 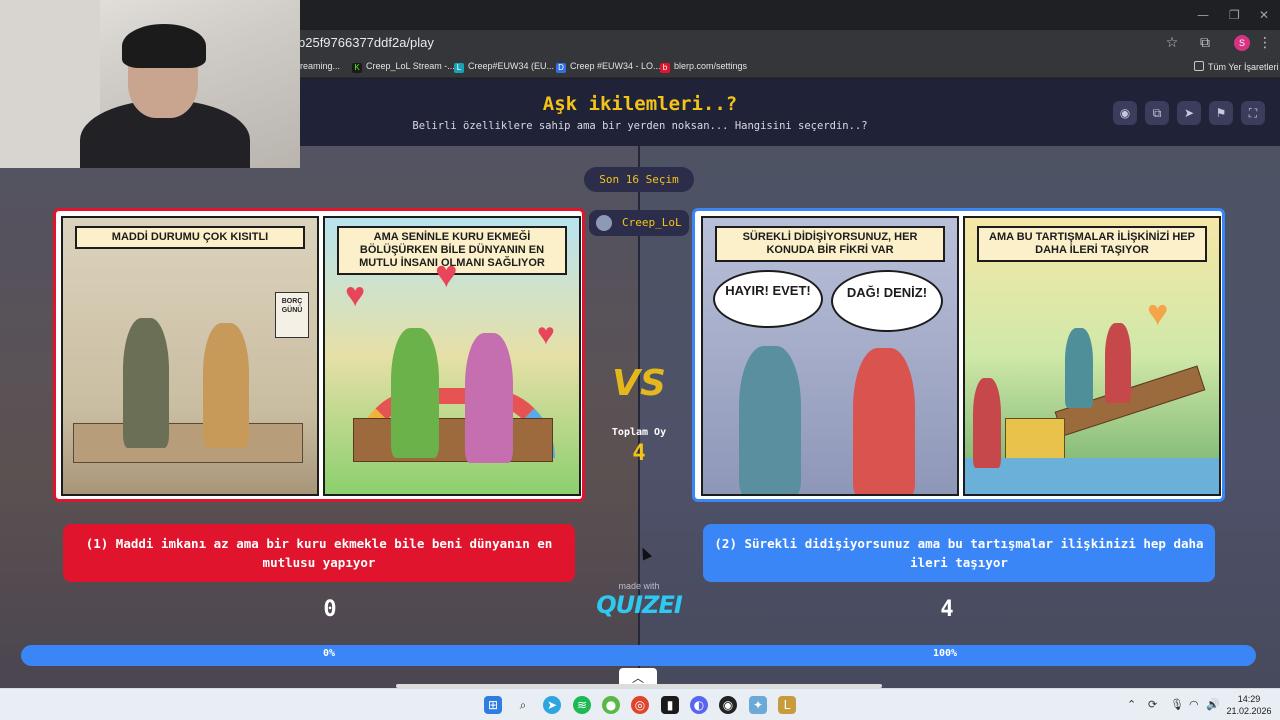 I want to click on made-with-label: made with, so click(x=639, y=586).